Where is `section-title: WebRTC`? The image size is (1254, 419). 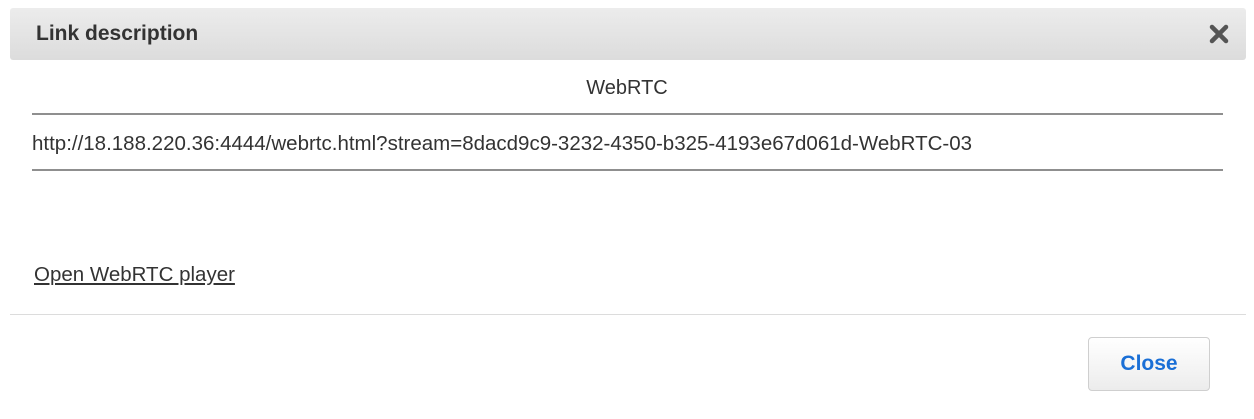
section-title: WebRTC is located at coordinates (627, 88).